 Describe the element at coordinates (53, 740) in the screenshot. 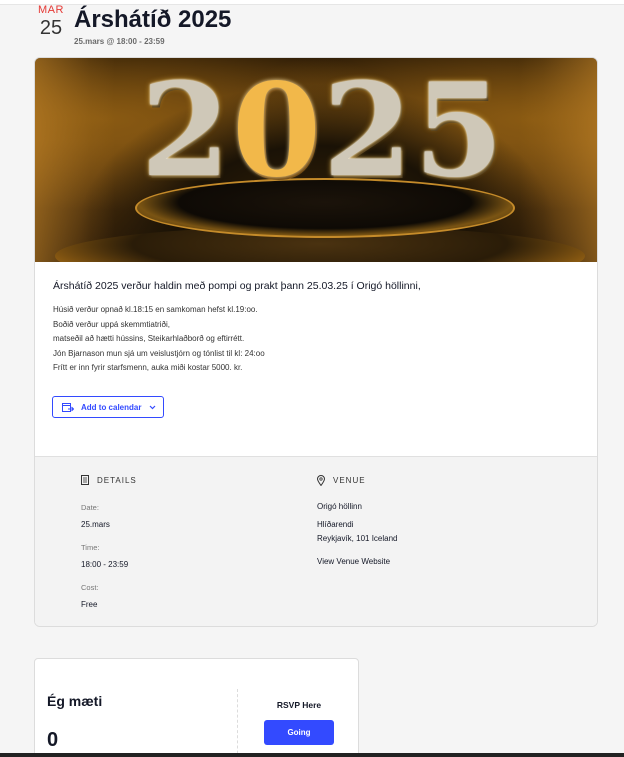

I see `rsvp-count: 0` at that location.